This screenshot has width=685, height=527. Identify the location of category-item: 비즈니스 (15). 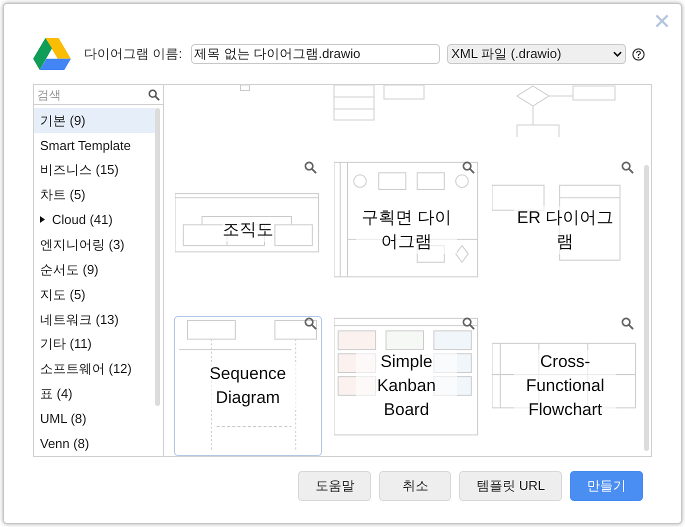
(94, 170).